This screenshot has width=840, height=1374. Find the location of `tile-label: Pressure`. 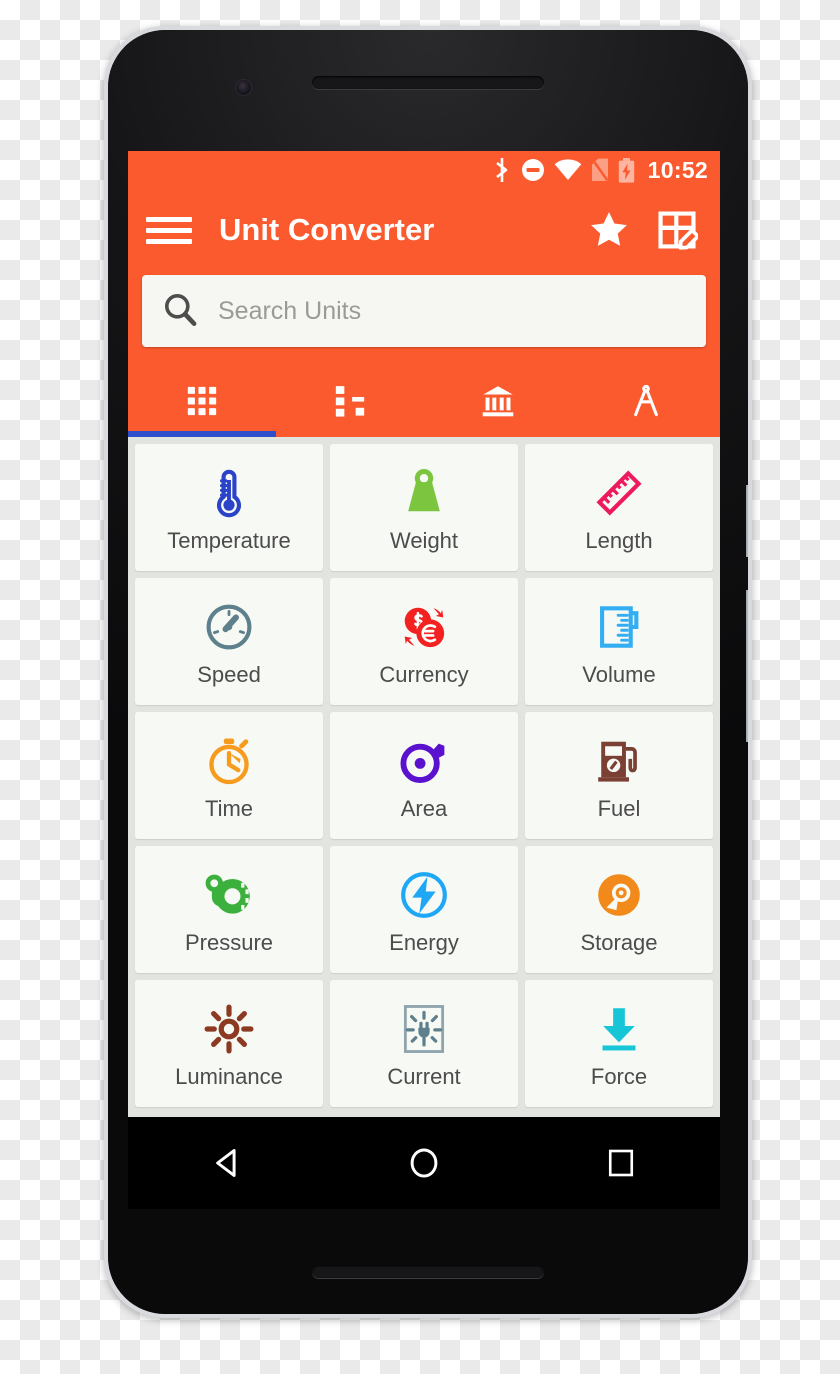

tile-label: Pressure is located at coordinates (229, 942).